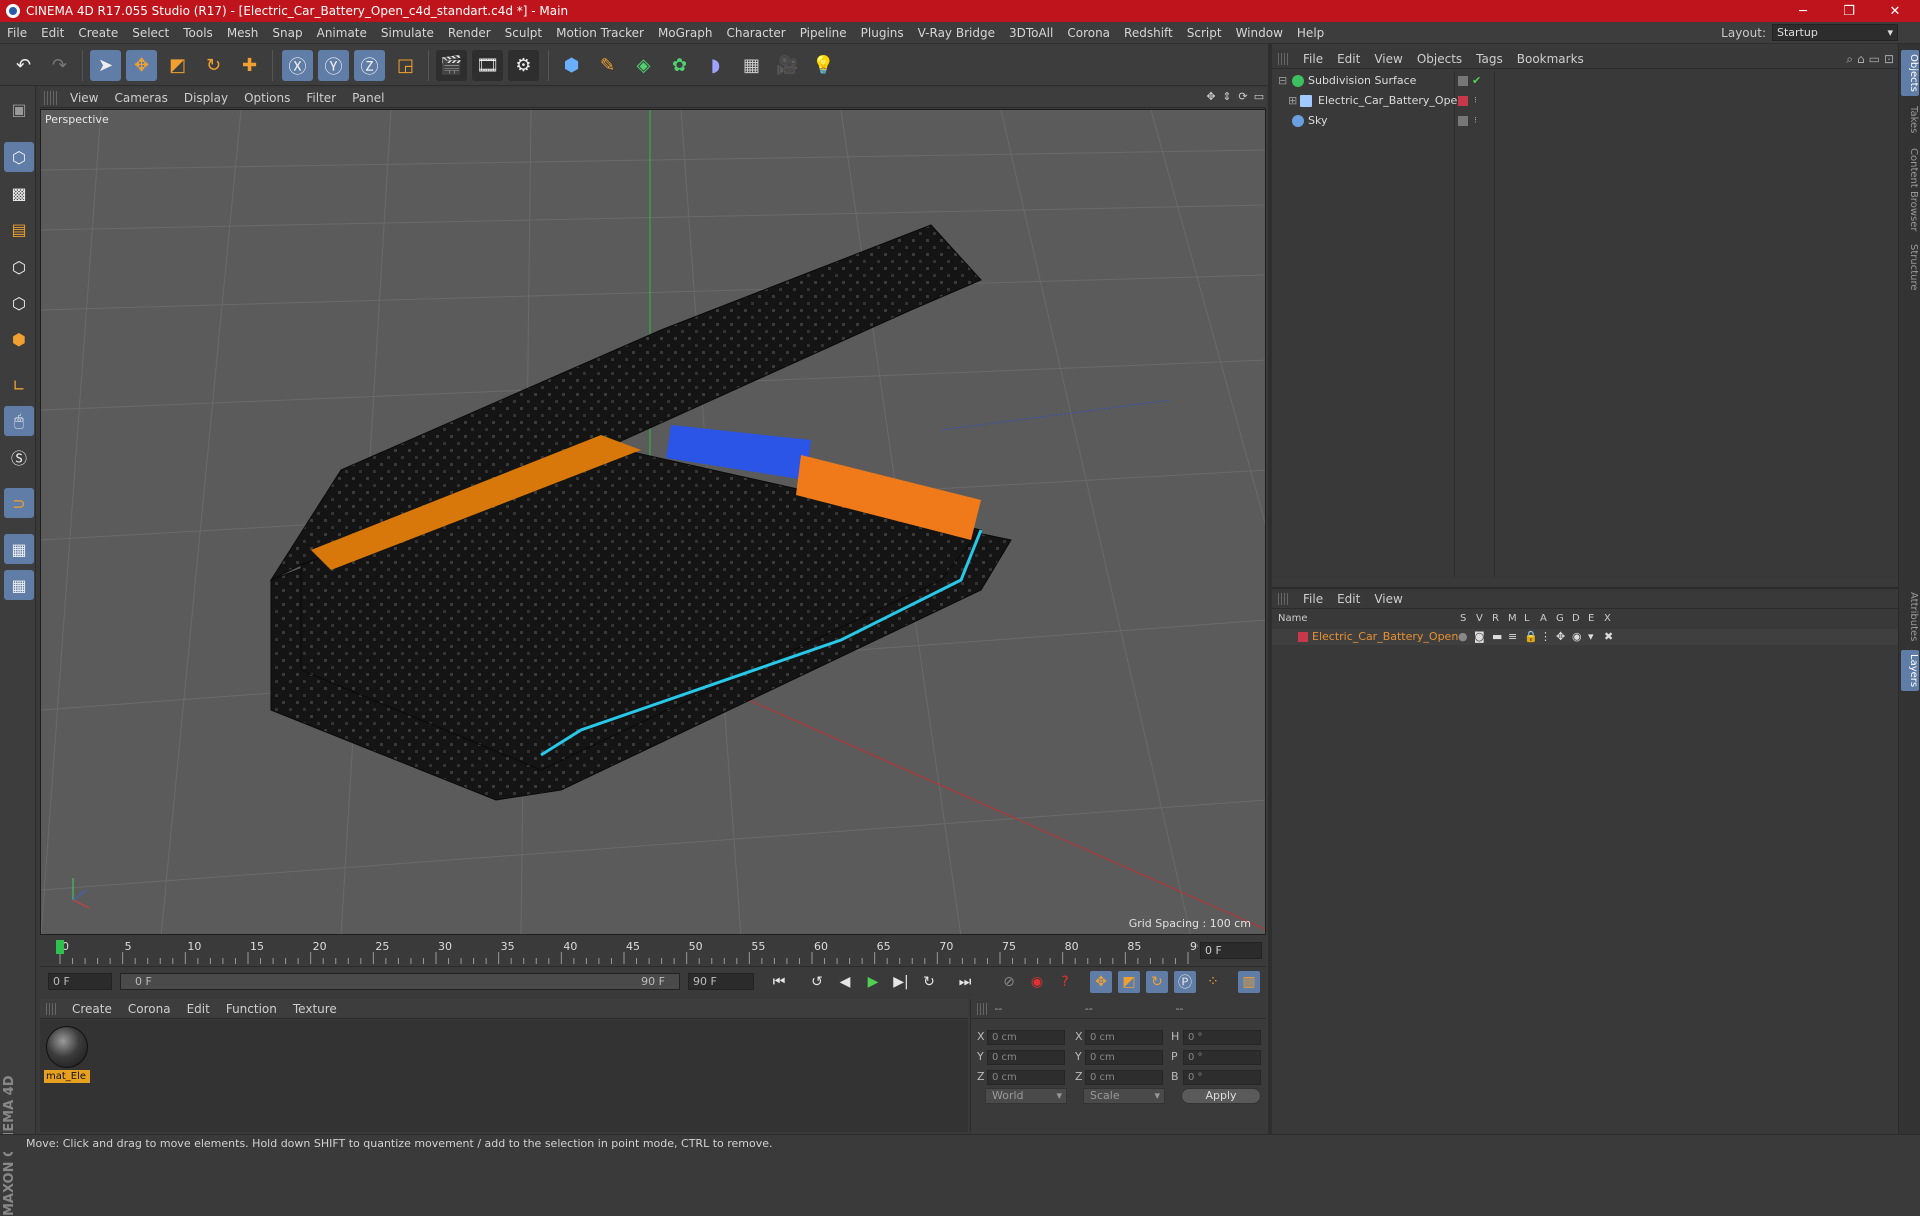 Image resolution: width=1920 pixels, height=1216 pixels. Describe the element at coordinates (287, 33) in the screenshot. I see `menu-snap: Snap` at that location.